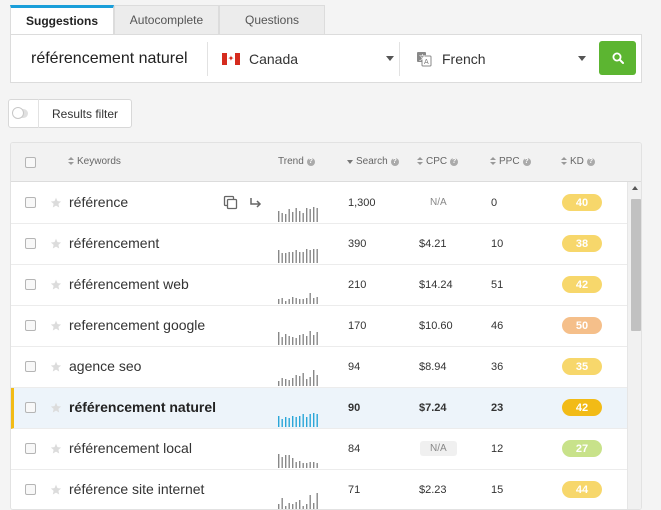 The width and height of the screenshot is (661, 510). I want to click on keyword-text: agence seo, so click(105, 366).